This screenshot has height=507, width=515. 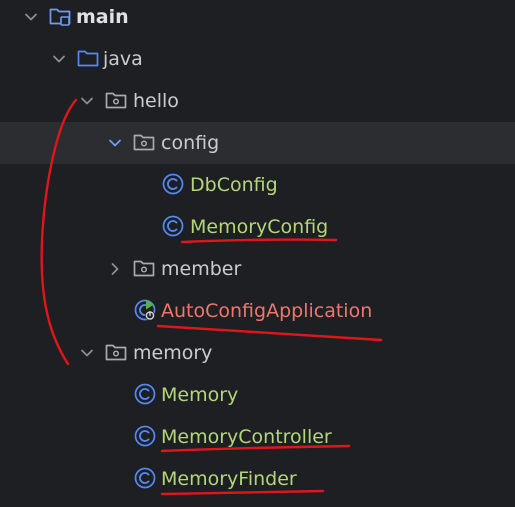 I want to click on tree-node-memory: memory, so click(x=257, y=353).